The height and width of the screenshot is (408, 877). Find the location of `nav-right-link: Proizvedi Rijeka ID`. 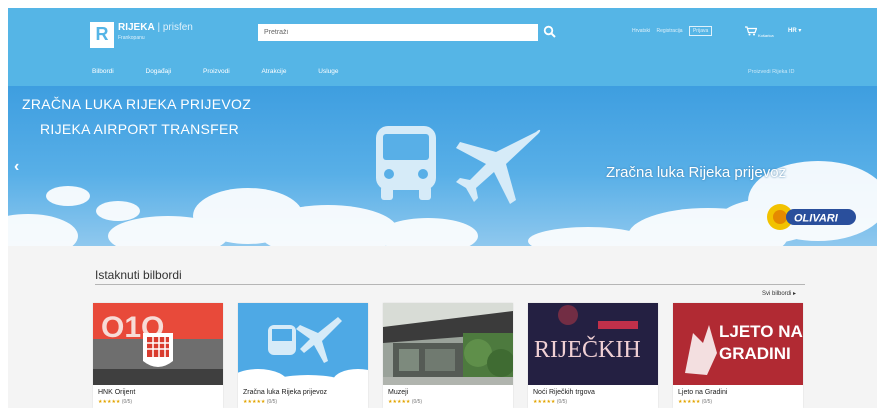

nav-right-link: Proizvedi Rijeka ID is located at coordinates (771, 72).